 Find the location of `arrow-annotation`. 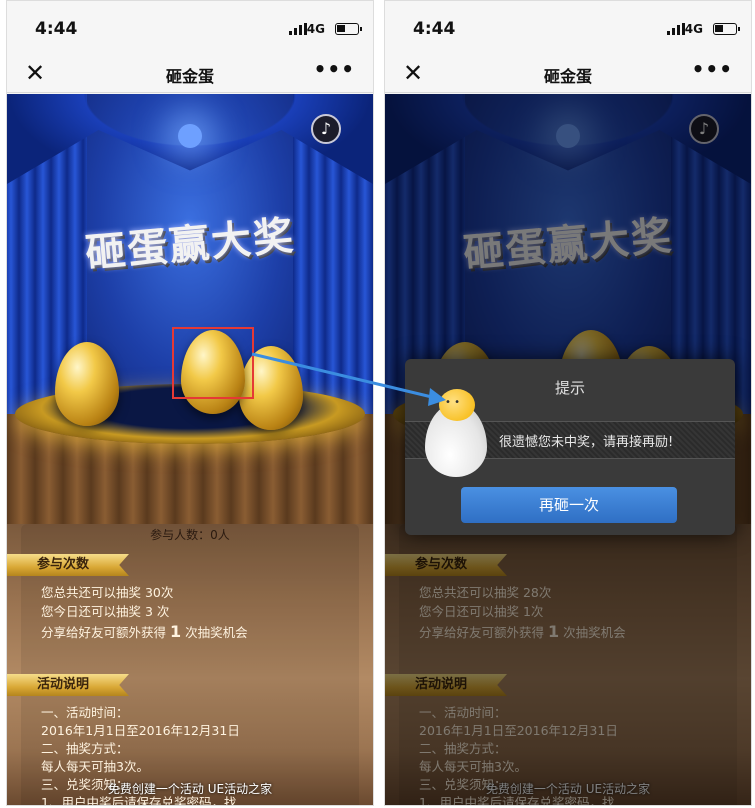

arrow-annotation is located at coordinates (348, 379).